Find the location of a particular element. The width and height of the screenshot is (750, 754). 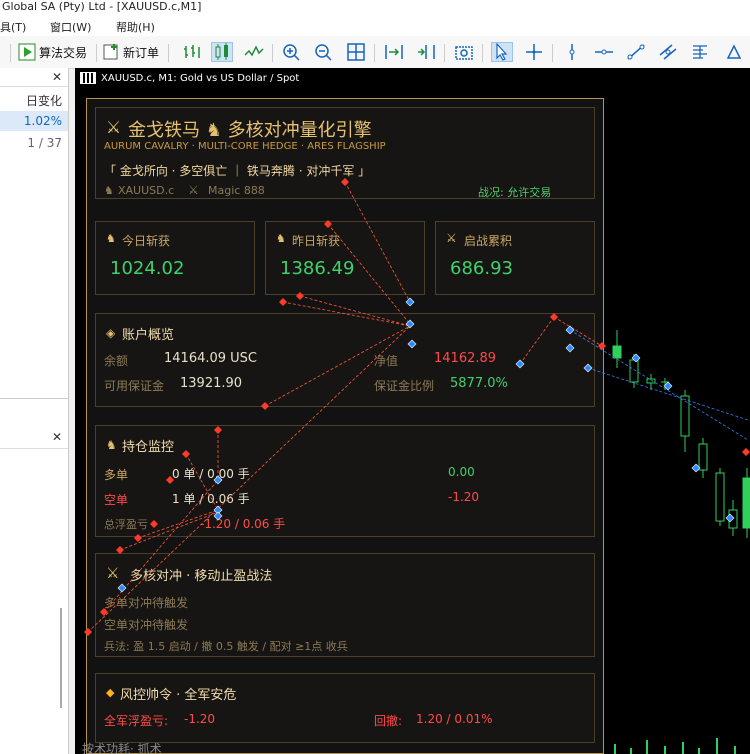

equity-value: 14162.89 is located at coordinates (465, 358).